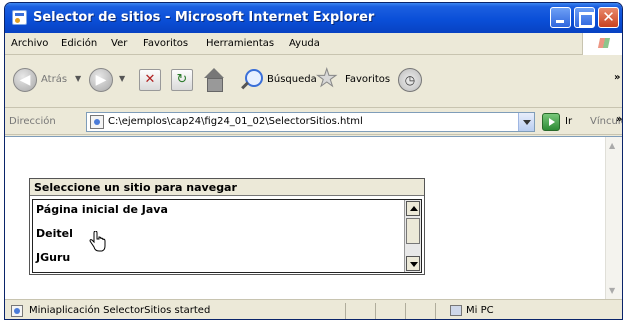 Image resolution: width=627 pixels, height=322 pixels. Describe the element at coordinates (214, 80) in the screenshot. I see `home-icon` at that location.